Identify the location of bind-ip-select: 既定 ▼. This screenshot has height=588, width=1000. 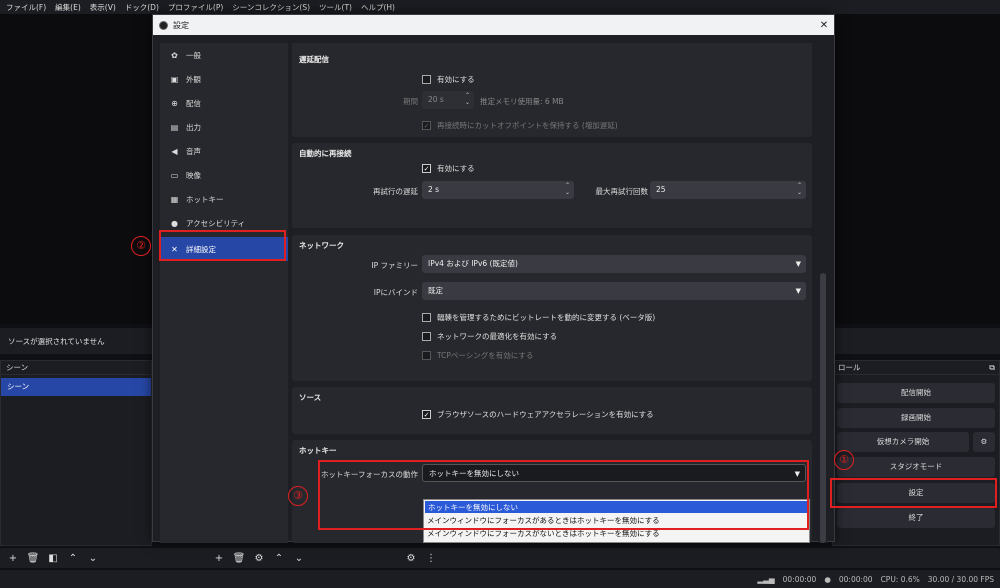
(614, 291).